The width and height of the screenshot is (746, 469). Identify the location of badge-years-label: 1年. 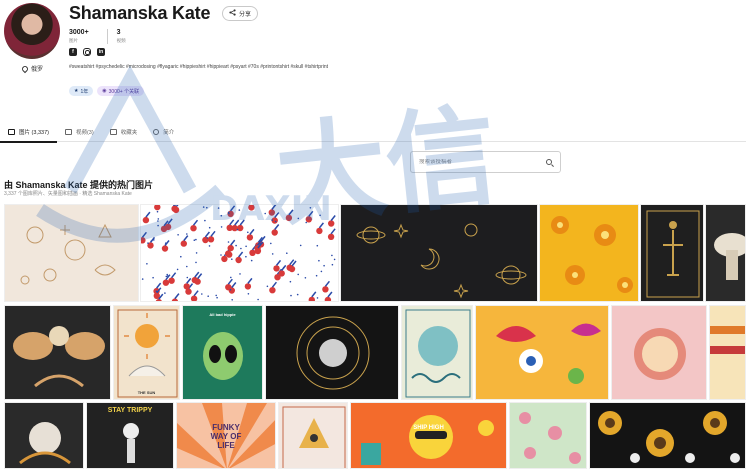
(84, 91).